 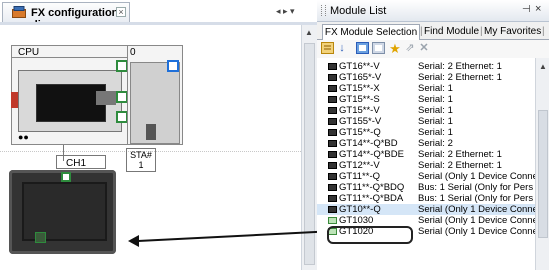 I want to click on module-description: Serial: 2, so click(x=435, y=143).